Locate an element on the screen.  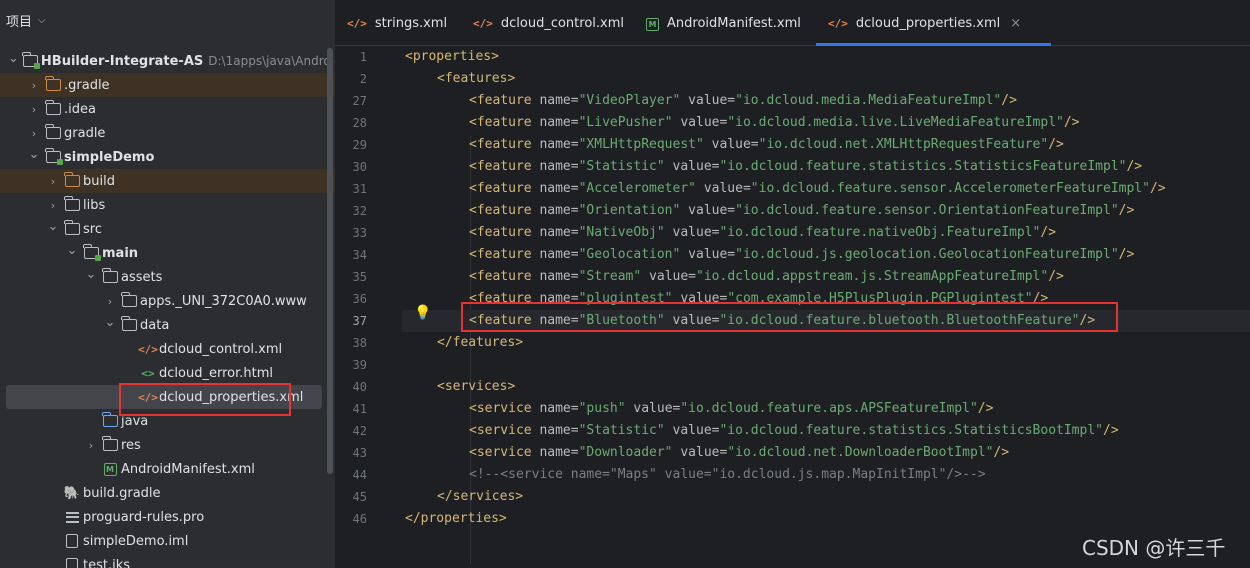
tree-item: › .gradle is located at coordinates (167, 85).